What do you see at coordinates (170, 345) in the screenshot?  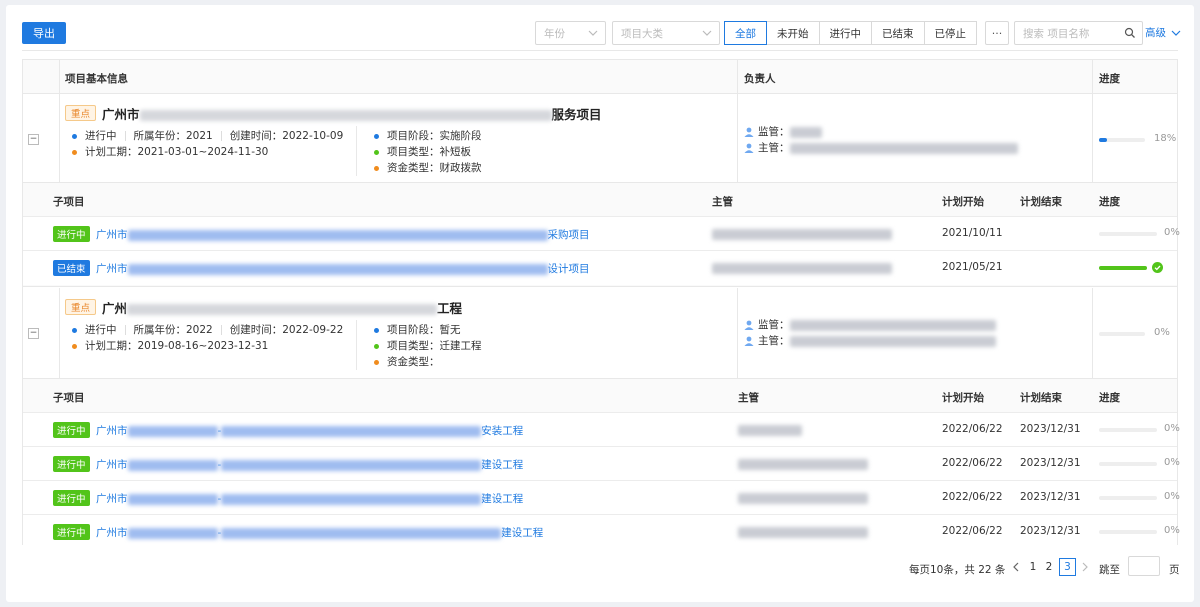 I see `project-meta-line2: 计划工期：2019-08-16~2023-12-31` at bounding box center [170, 345].